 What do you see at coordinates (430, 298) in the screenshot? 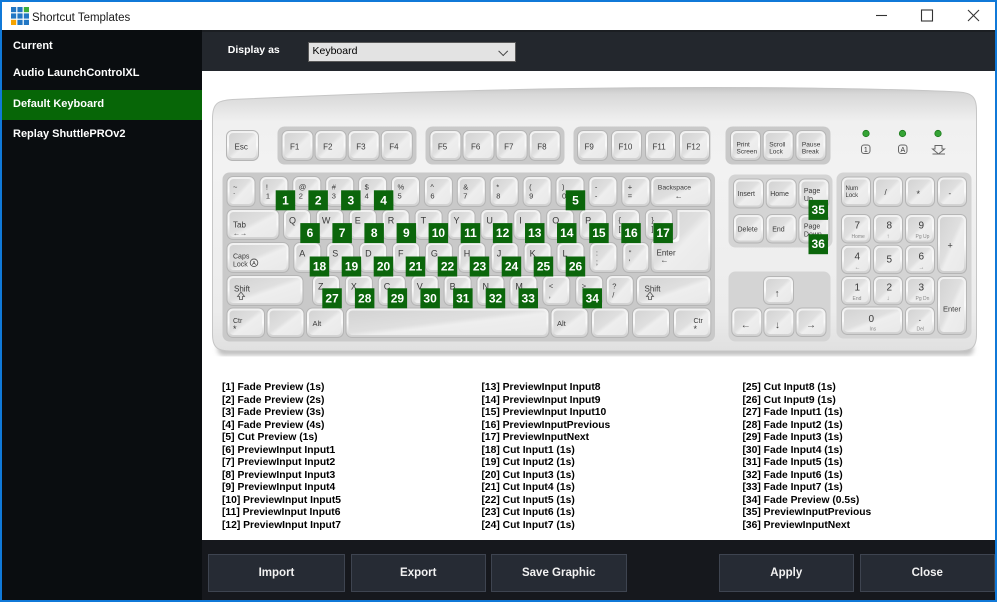
I see `svg-text: 30` at bounding box center [430, 298].